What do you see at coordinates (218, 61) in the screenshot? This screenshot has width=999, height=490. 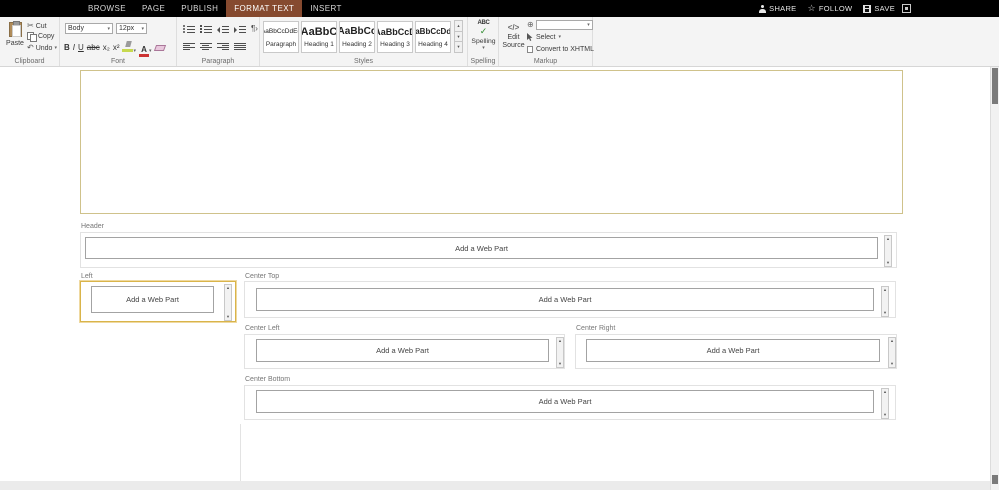 I see `group-label-paragraph: Paragraph` at bounding box center [218, 61].